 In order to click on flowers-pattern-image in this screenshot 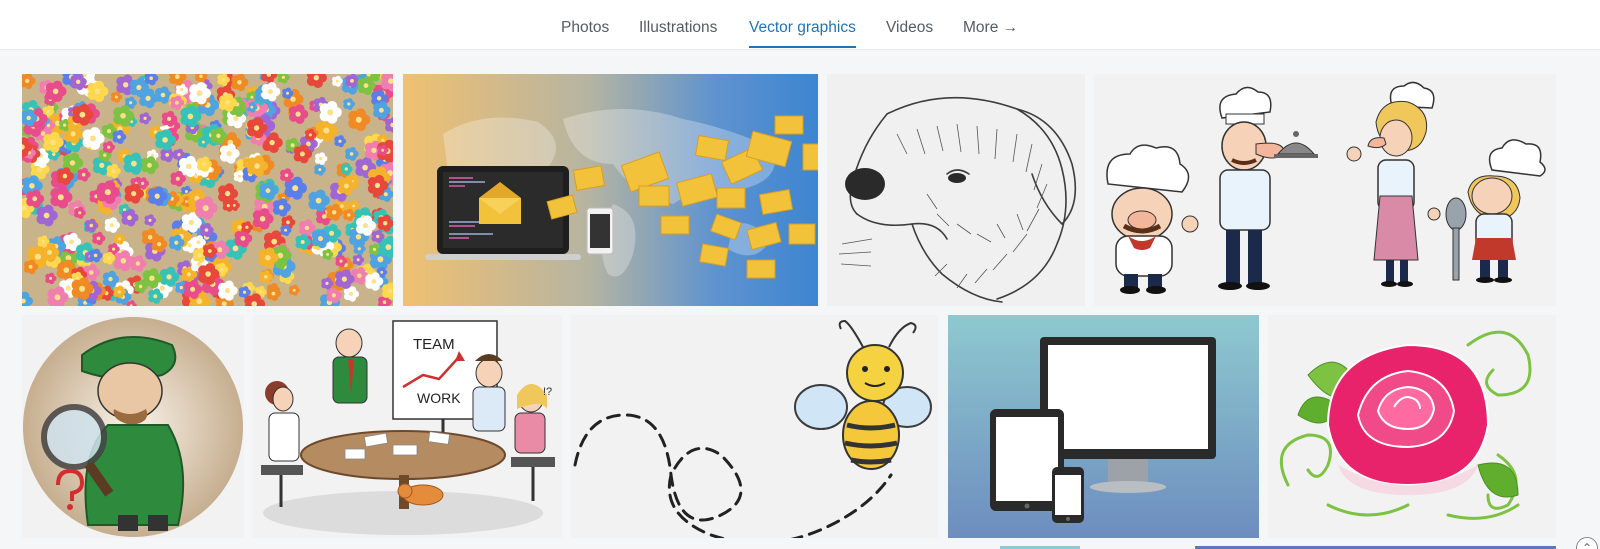, I will do `click(207, 190)`.